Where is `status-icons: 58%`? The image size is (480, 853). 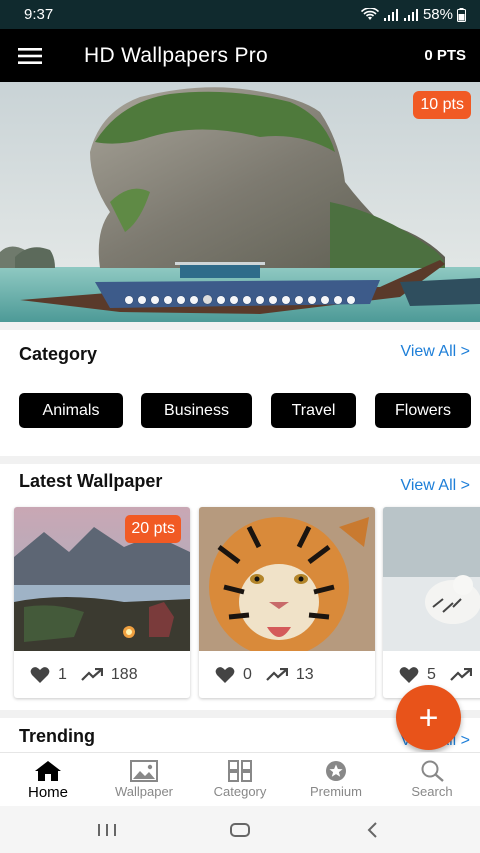
status-icons: 58% is located at coordinates (413, 14).